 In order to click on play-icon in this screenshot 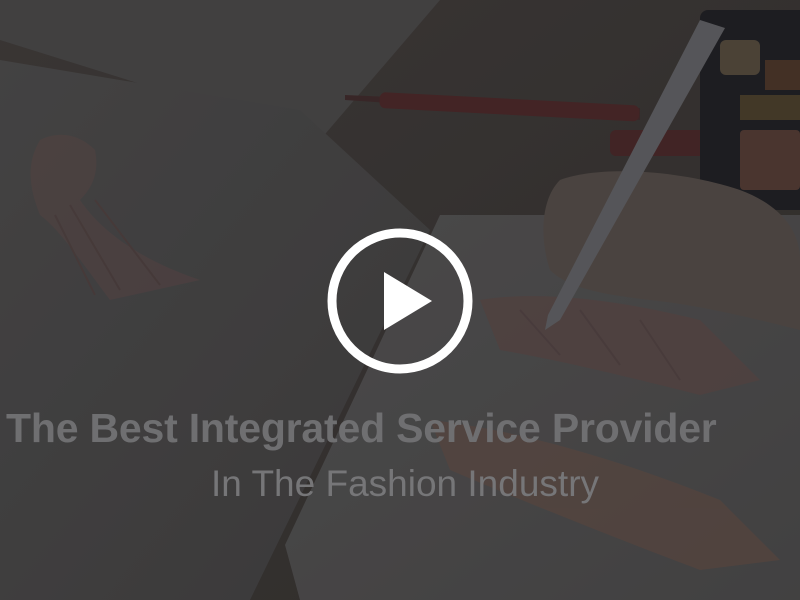, I will do `click(400, 301)`.